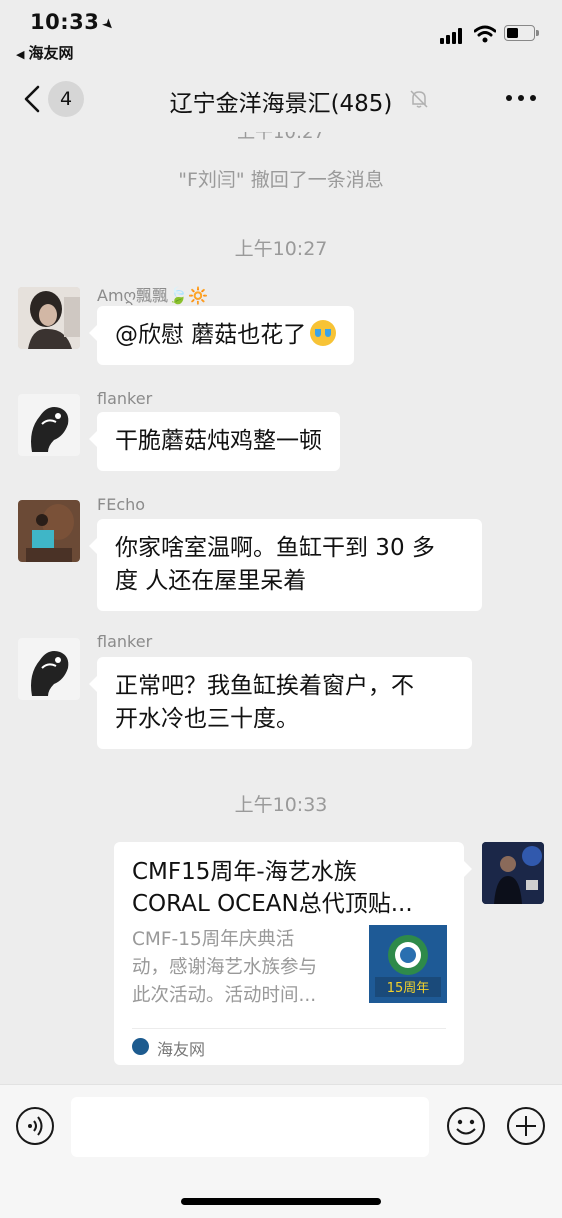 This screenshot has height=1218, width=562. What do you see at coordinates (521, 98) in the screenshot?
I see `more-icon` at bounding box center [521, 98].